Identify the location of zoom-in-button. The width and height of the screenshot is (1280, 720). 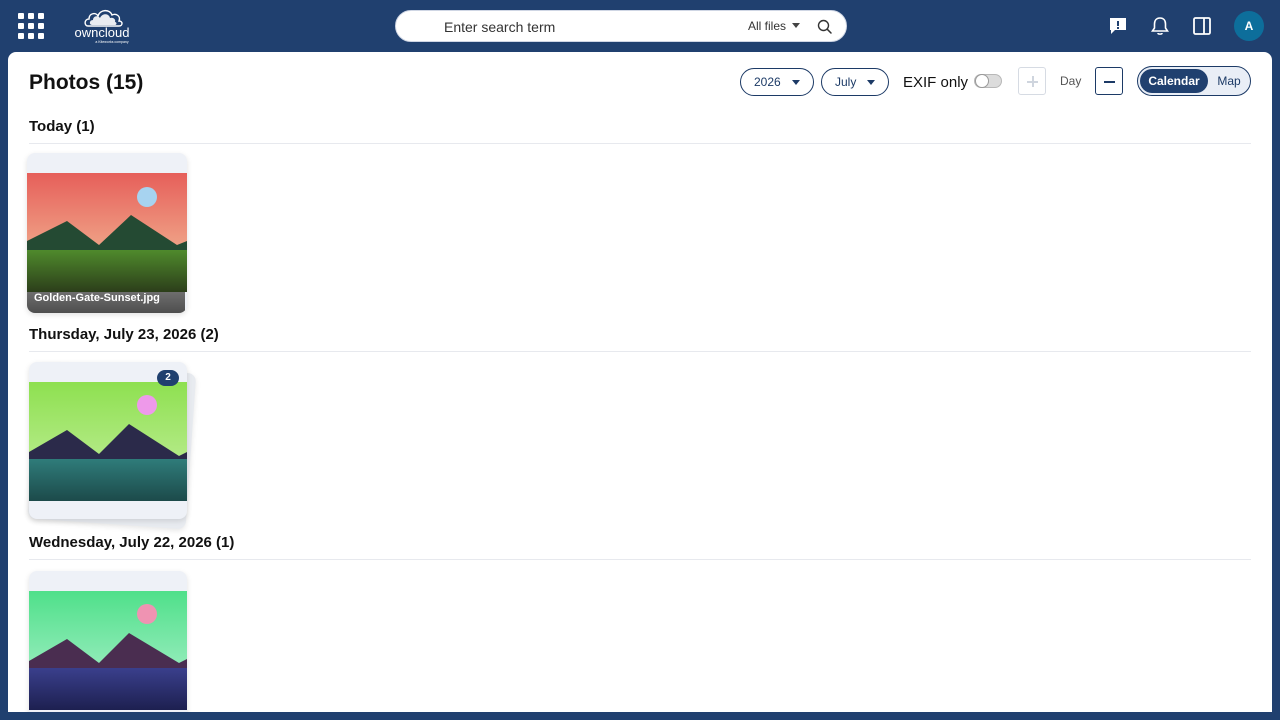
(1032, 81).